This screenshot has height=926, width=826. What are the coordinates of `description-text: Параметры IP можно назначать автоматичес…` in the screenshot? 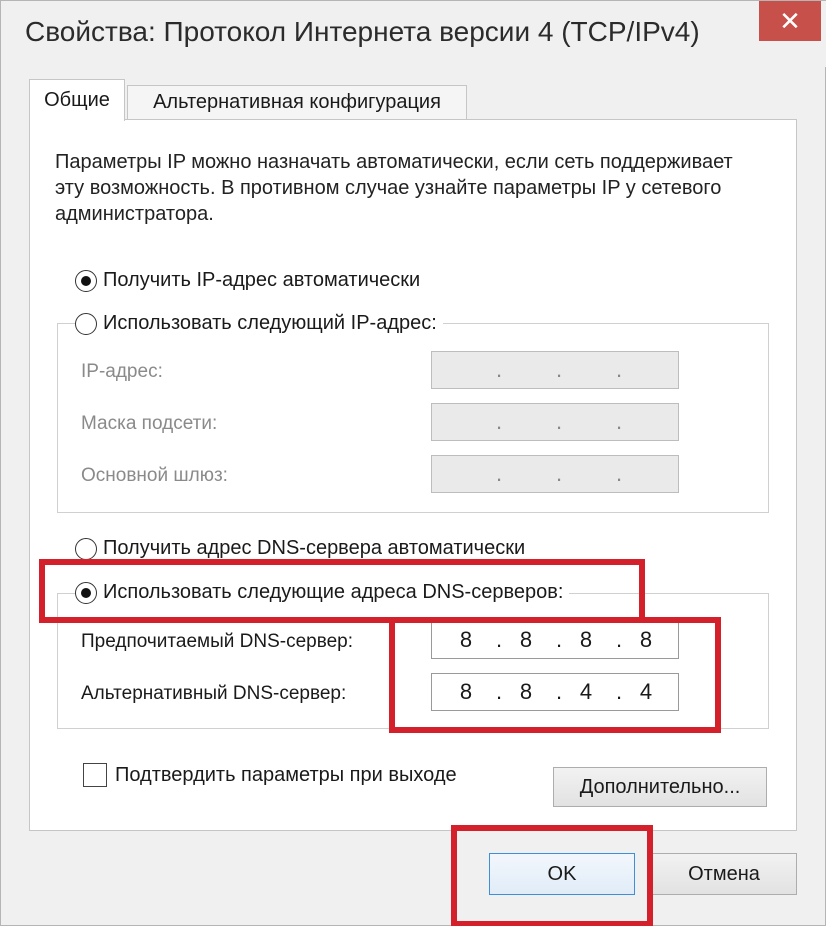 It's located at (394, 188).